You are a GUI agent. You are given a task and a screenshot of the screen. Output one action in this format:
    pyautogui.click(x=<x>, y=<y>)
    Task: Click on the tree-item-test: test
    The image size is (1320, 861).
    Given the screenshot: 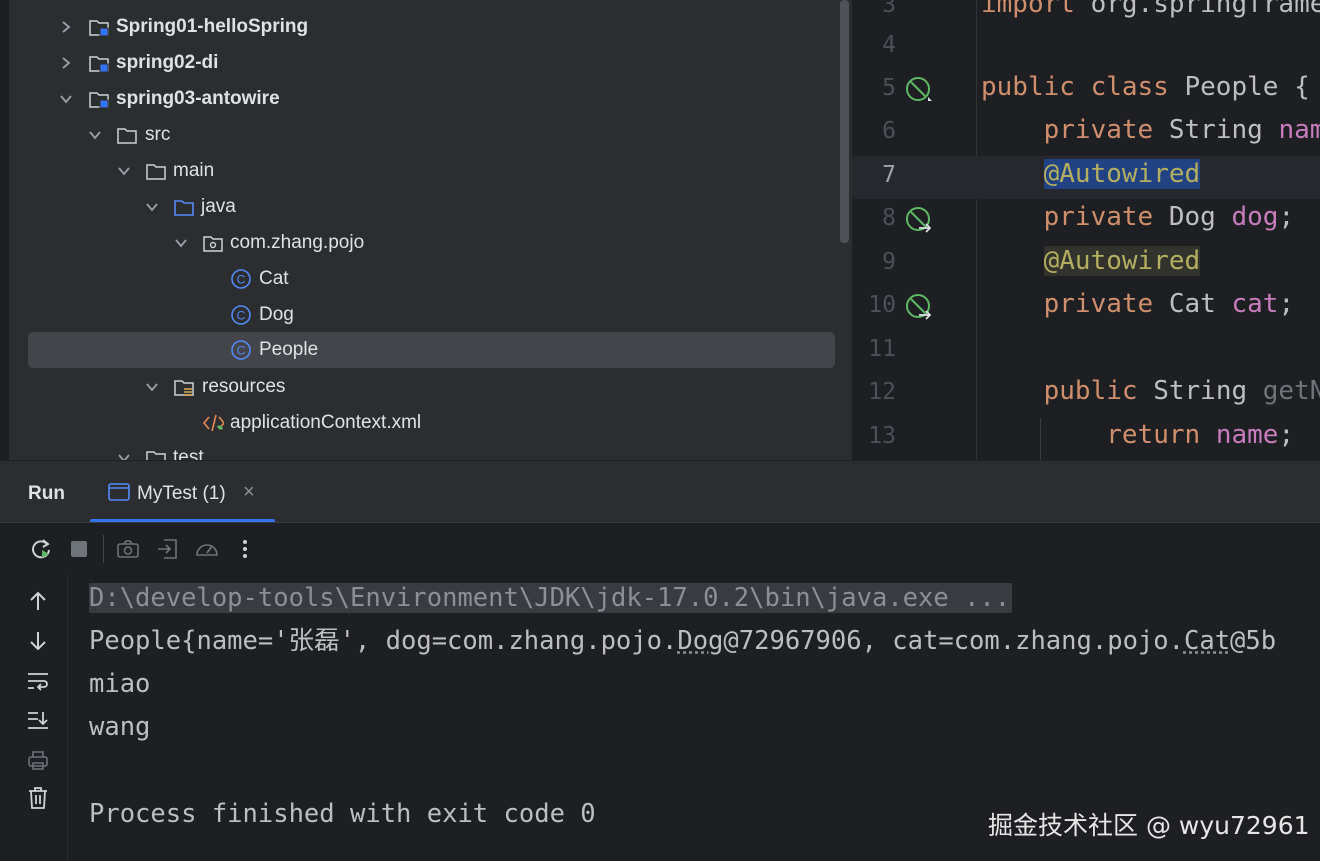 What is the action you would take?
    pyautogui.click(x=431, y=450)
    